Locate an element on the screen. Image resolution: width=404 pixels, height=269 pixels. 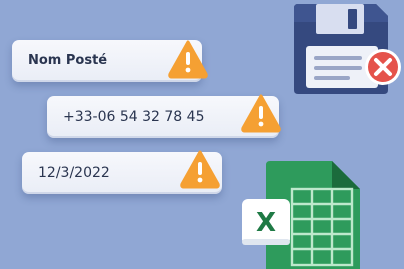
excel-badge-icon: X is located at coordinates (266, 222).